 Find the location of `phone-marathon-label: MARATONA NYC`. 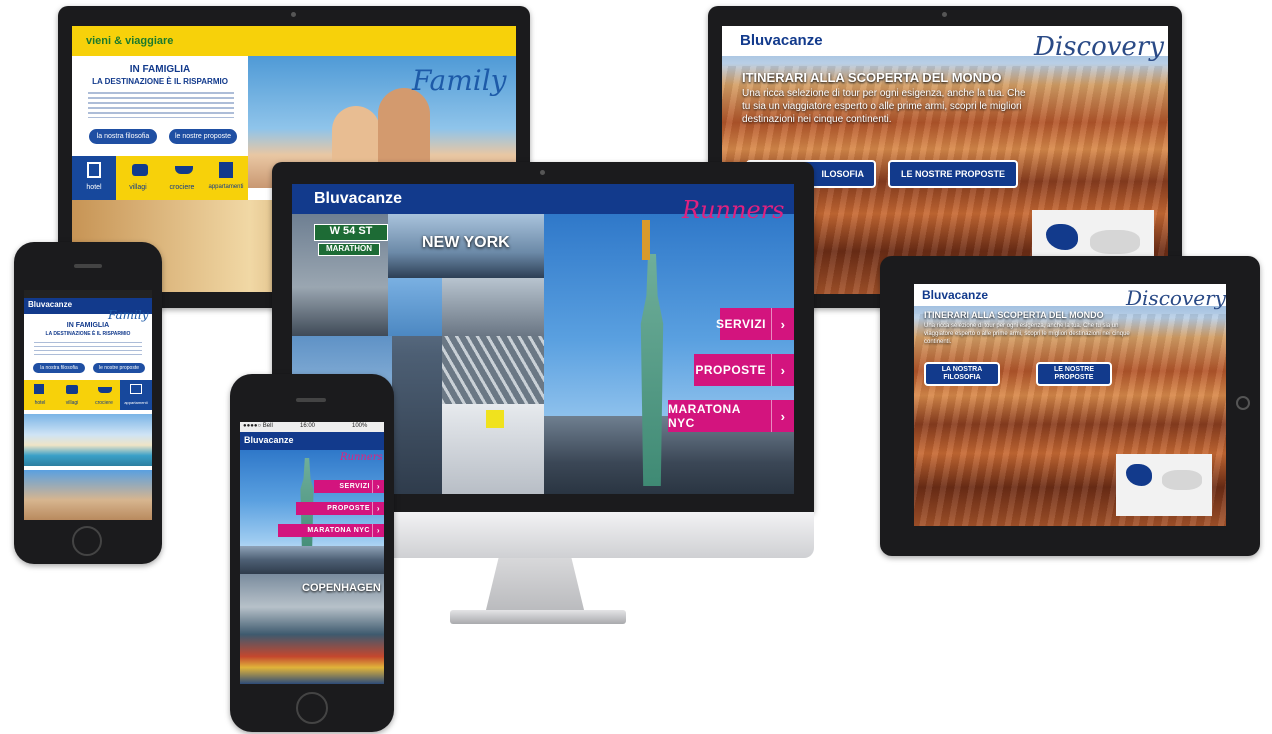

phone-marathon-label: MARATONA NYC is located at coordinates (338, 530).